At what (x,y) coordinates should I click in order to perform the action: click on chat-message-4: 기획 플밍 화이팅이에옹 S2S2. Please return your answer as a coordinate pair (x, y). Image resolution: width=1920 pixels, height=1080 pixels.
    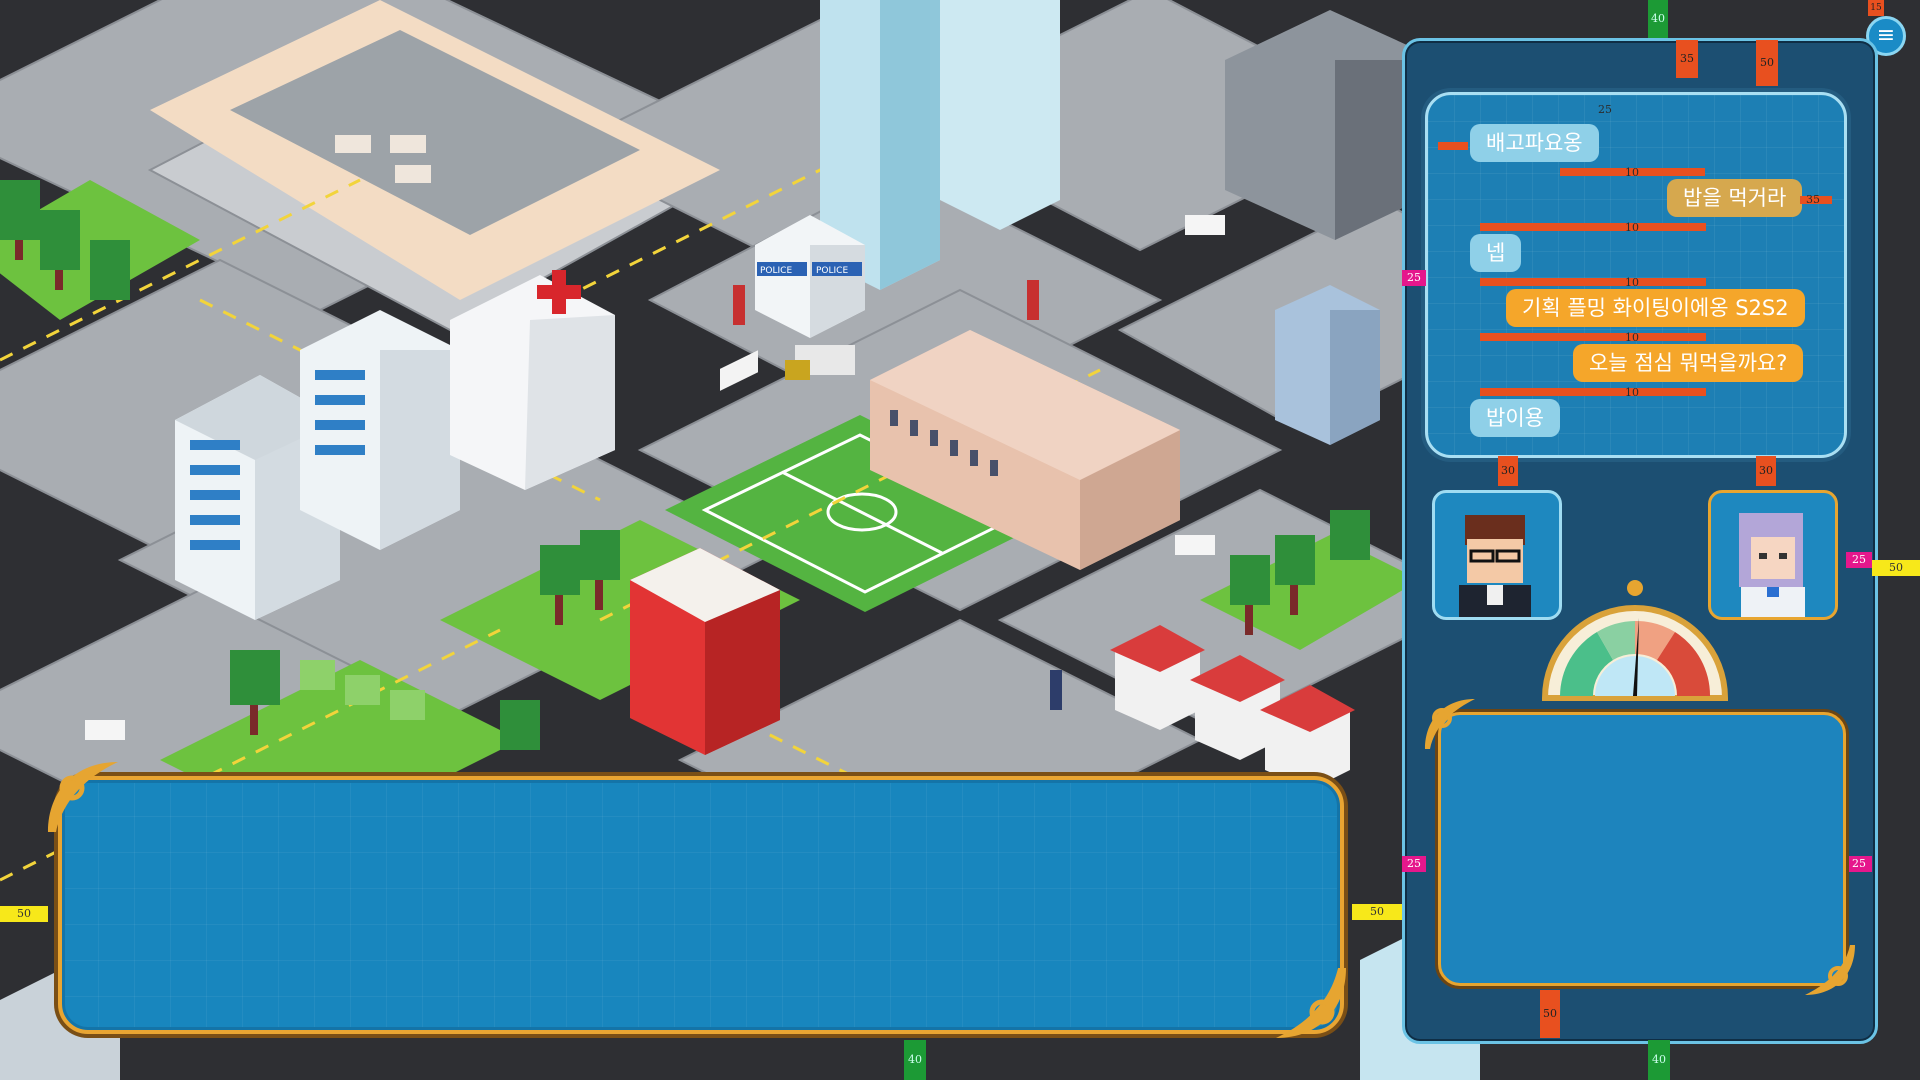
    Looking at the image, I should click on (1655, 308).